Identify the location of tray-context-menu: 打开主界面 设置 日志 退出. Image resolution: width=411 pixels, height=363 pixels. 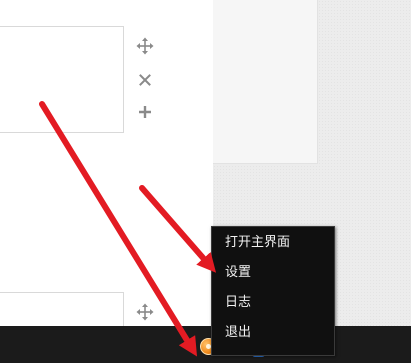
(273, 291).